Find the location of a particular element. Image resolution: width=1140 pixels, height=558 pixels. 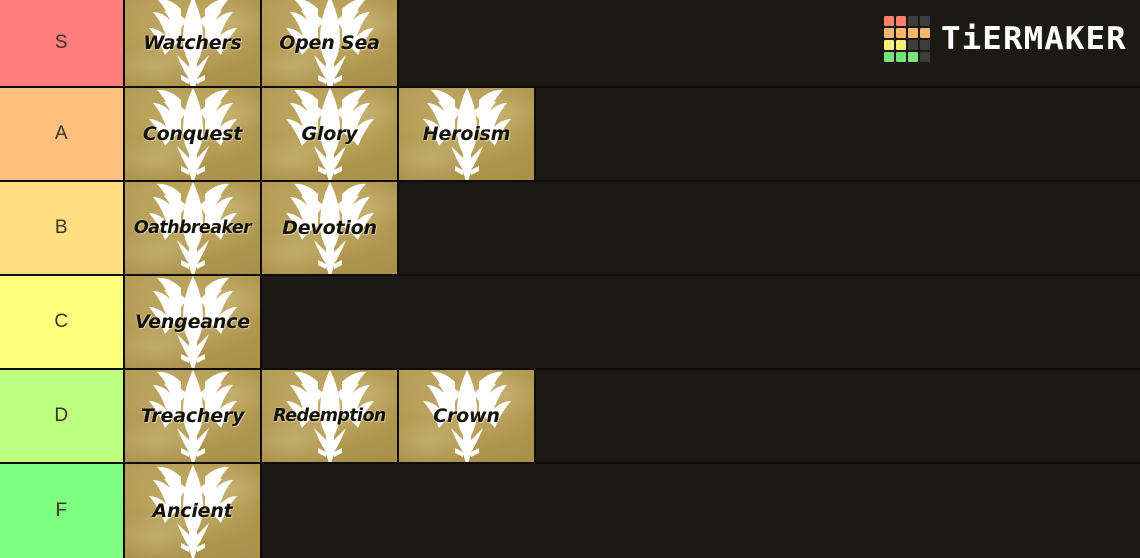

tier-label-c: C is located at coordinates (62, 322).